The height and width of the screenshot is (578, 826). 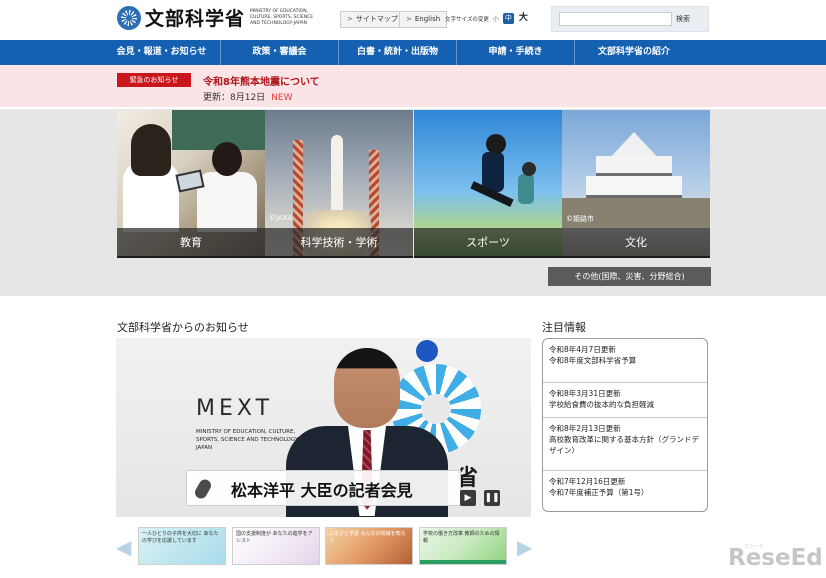 I want to click on emergency-updated: 更新：8月12日 NEW, so click(x=248, y=96).